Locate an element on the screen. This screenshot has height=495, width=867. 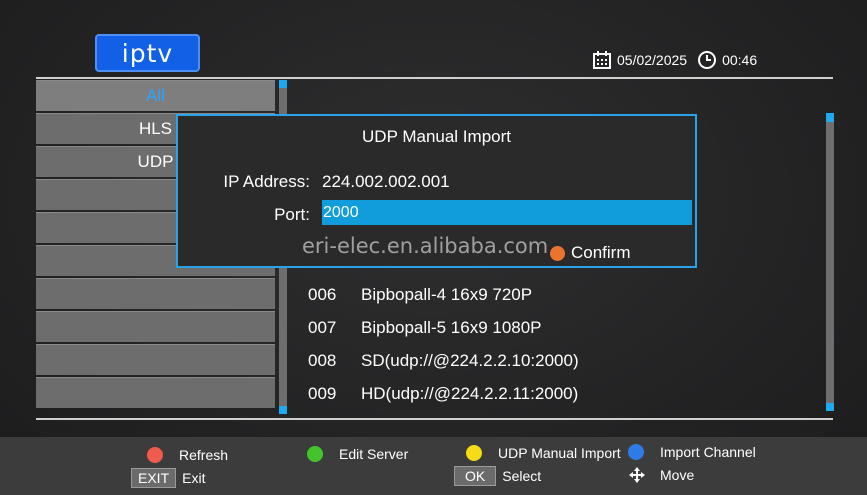
port-label: Port: is located at coordinates (292, 214).